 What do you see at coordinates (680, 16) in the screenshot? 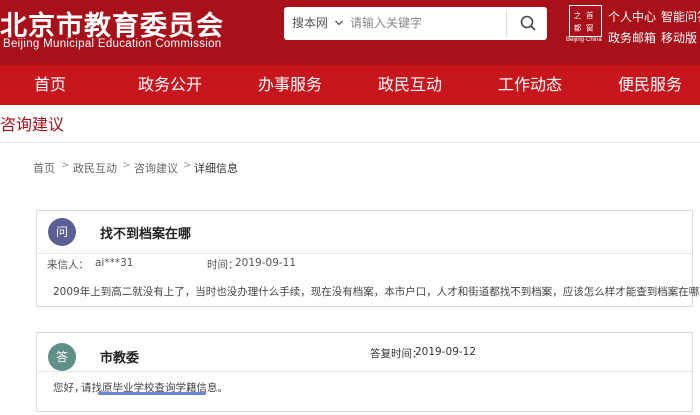
I see `header-link-smart-qa: 智能问答` at bounding box center [680, 16].